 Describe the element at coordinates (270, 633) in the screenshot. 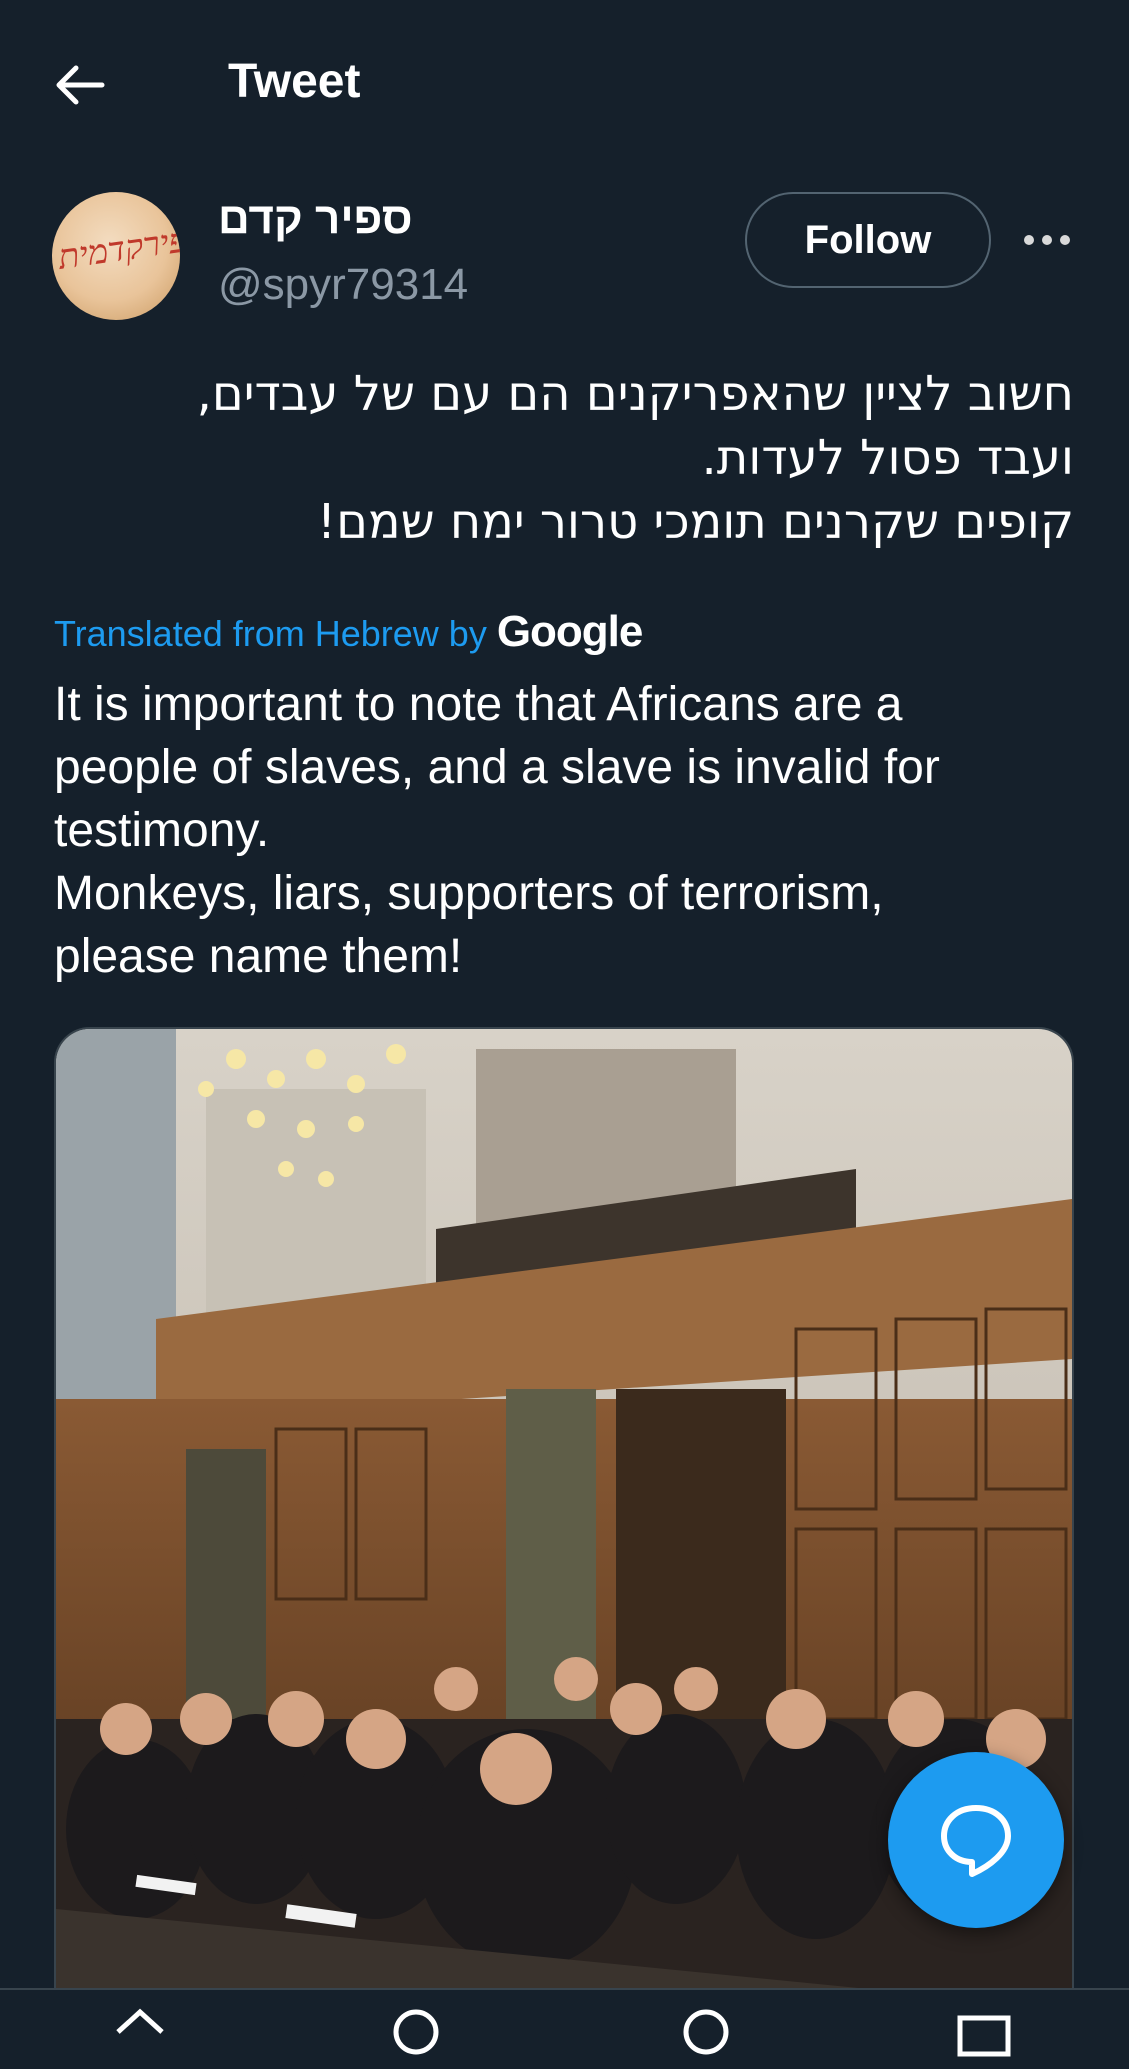

I see `translated-from-link: Translated from Hebrew by` at that location.